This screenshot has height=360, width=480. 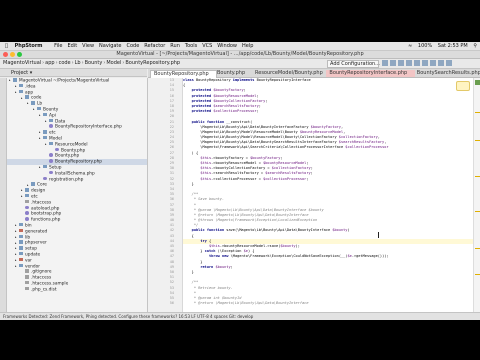 What do you see at coordinates (88, 46) in the screenshot?
I see `menu-item-view: View` at bounding box center [88, 46].